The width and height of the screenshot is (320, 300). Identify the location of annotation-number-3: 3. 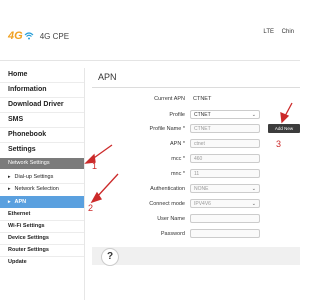
(279, 144).